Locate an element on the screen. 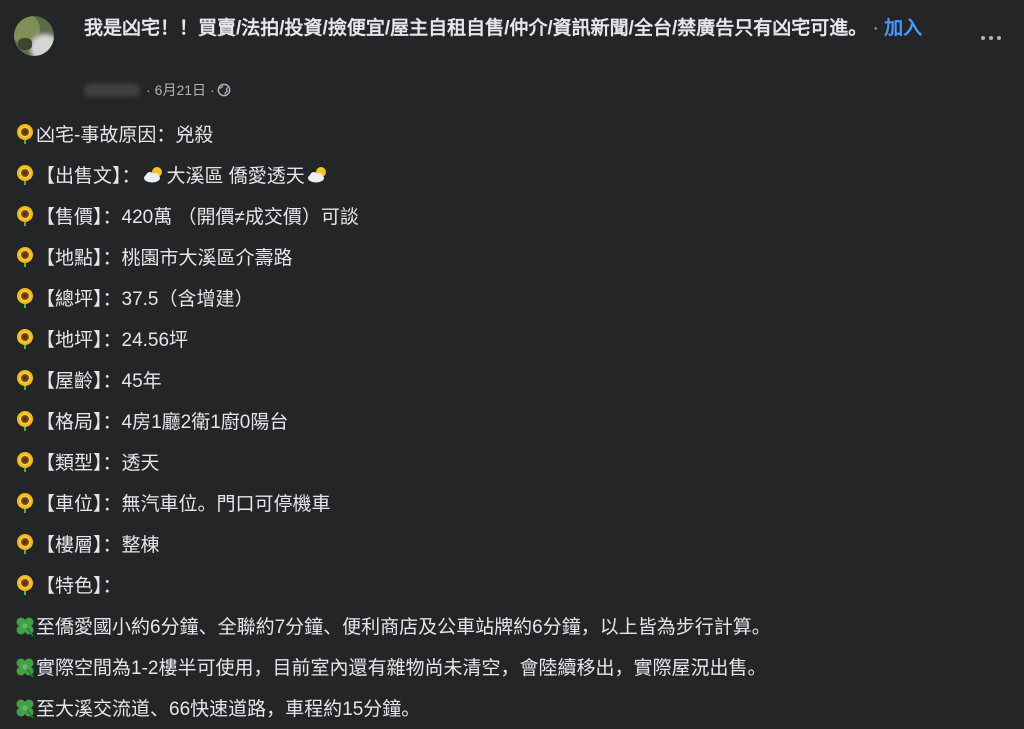 The width and height of the screenshot is (1024, 729). post-line: 【總坪】：37.5（含增建） is located at coordinates (509, 297).